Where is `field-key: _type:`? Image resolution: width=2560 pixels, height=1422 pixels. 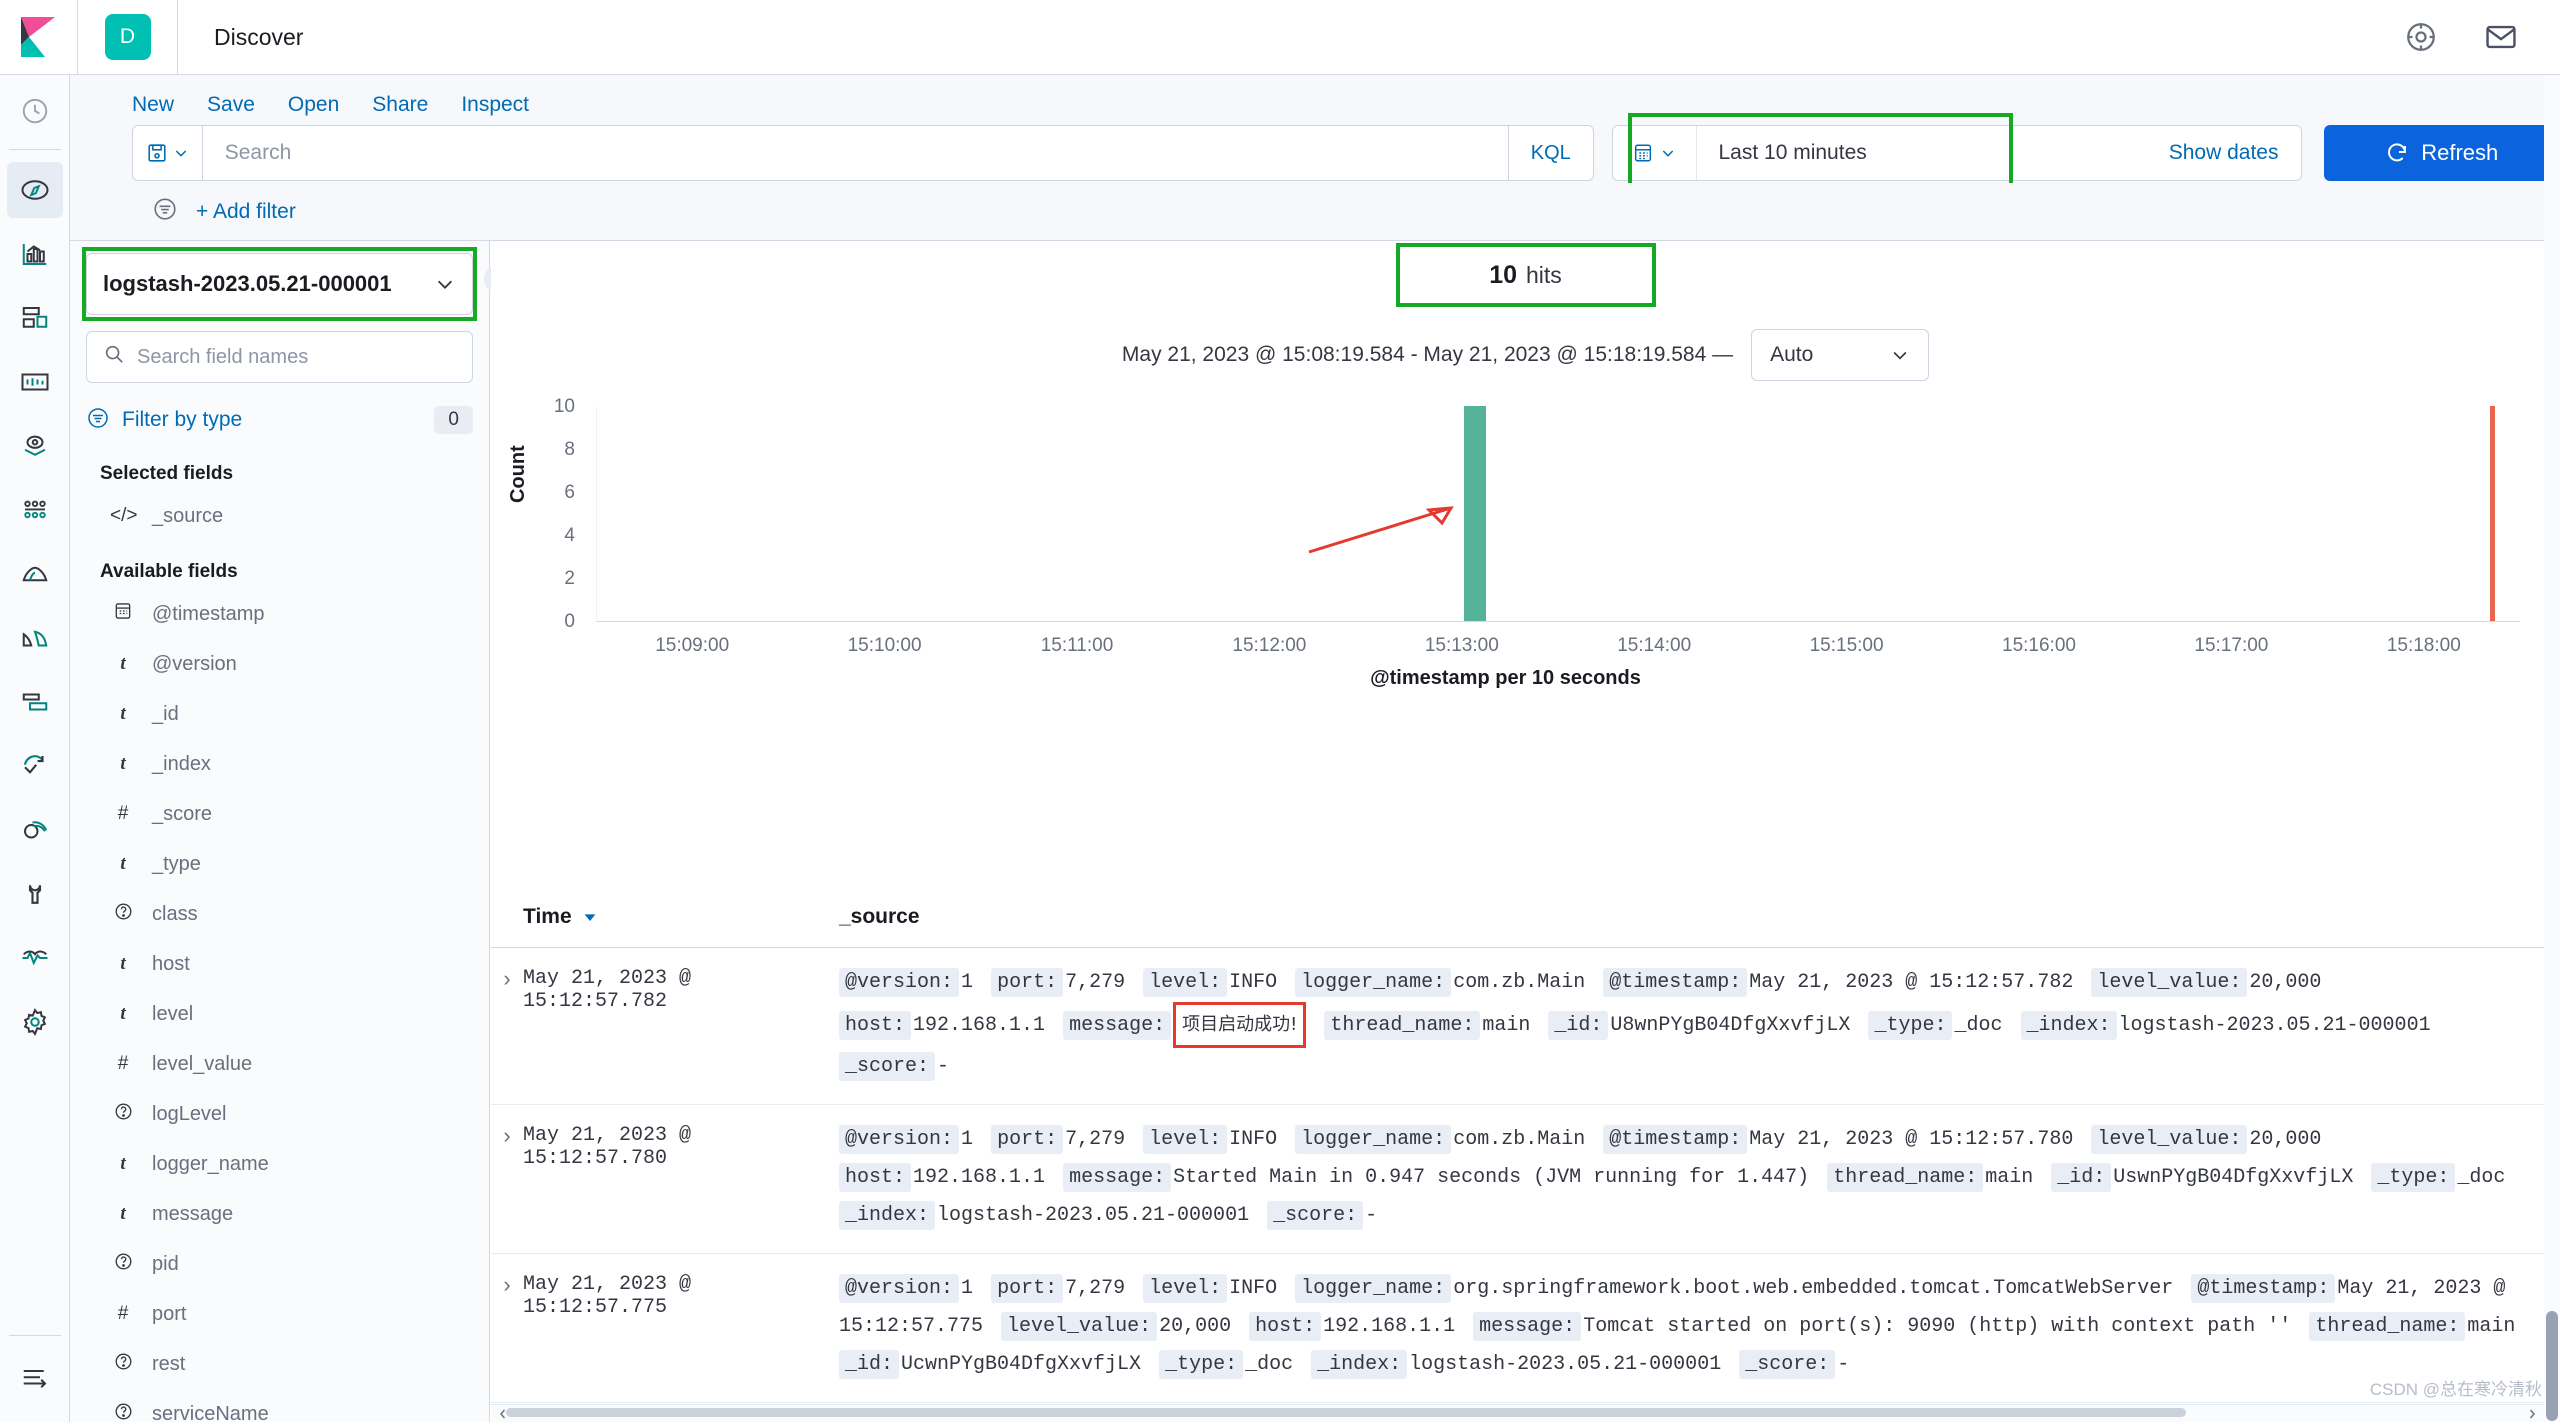
field-key: _type: is located at coordinates (1910, 1025).